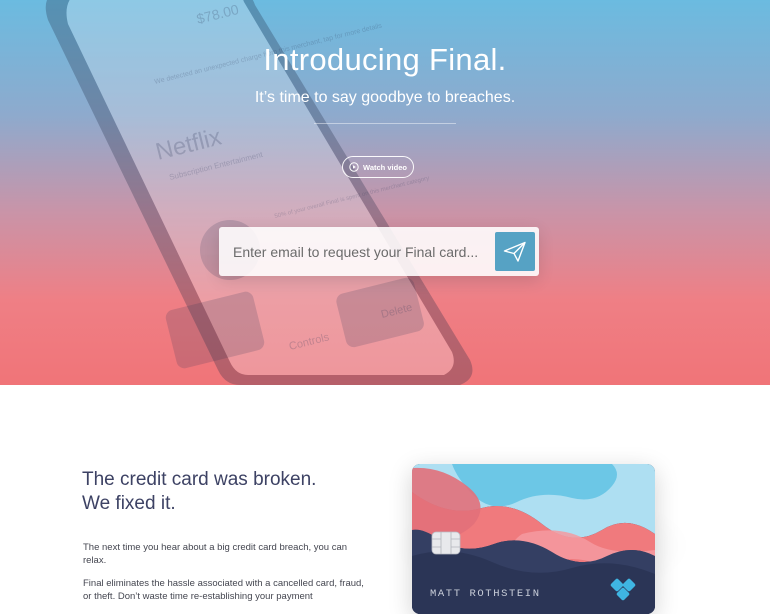  I want to click on play-icon, so click(354, 167).